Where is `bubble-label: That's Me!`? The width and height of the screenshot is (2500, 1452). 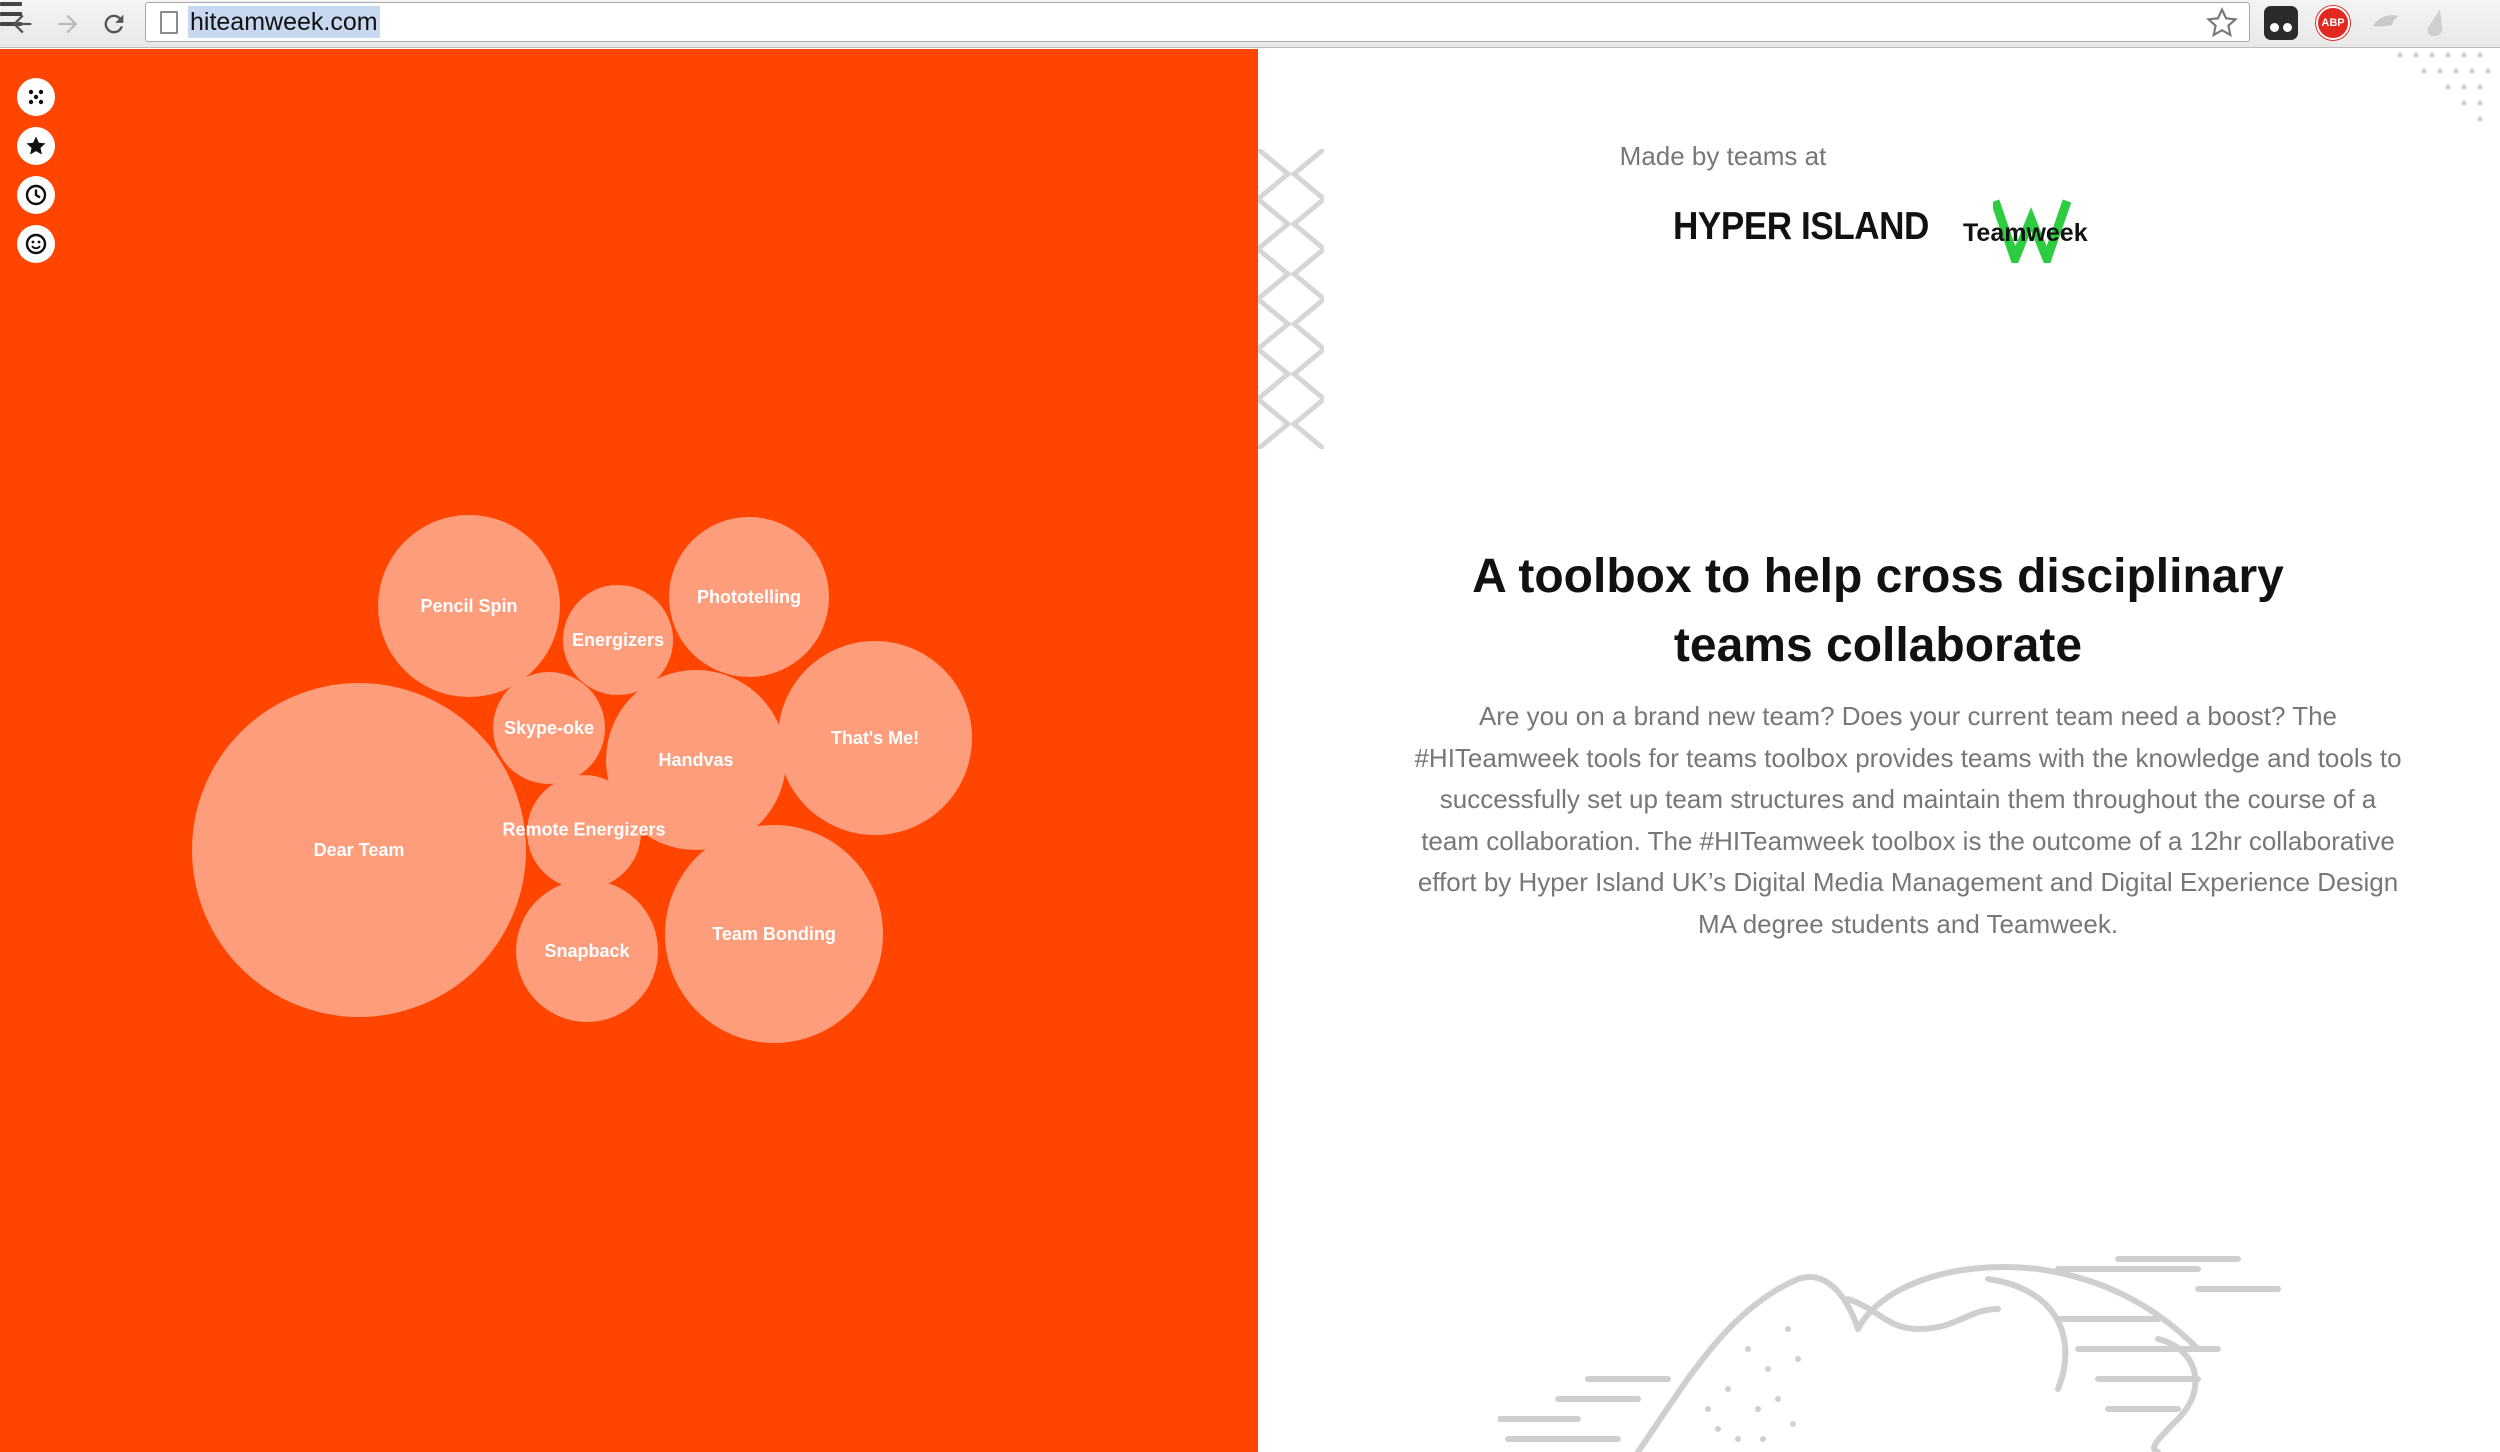
bubble-label: That's Me! is located at coordinates (875, 737).